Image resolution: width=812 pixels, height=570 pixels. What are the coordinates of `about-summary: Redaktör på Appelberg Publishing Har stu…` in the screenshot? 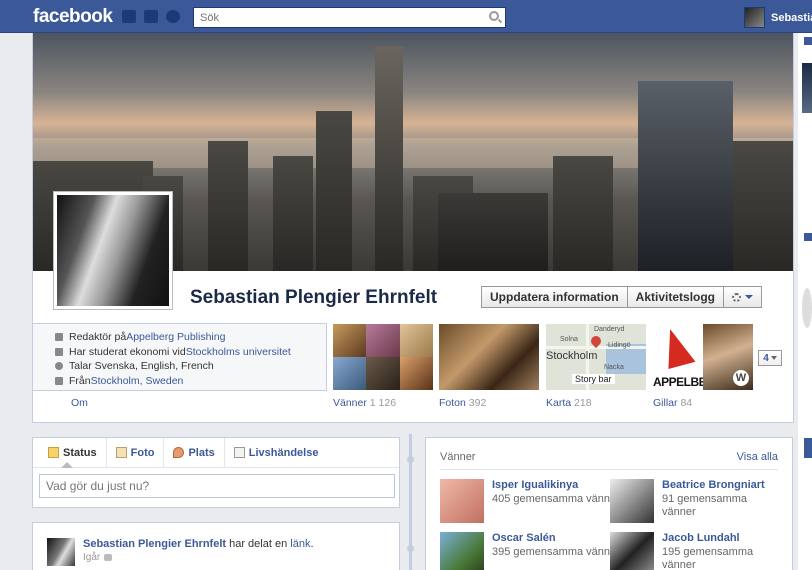 It's located at (180, 357).